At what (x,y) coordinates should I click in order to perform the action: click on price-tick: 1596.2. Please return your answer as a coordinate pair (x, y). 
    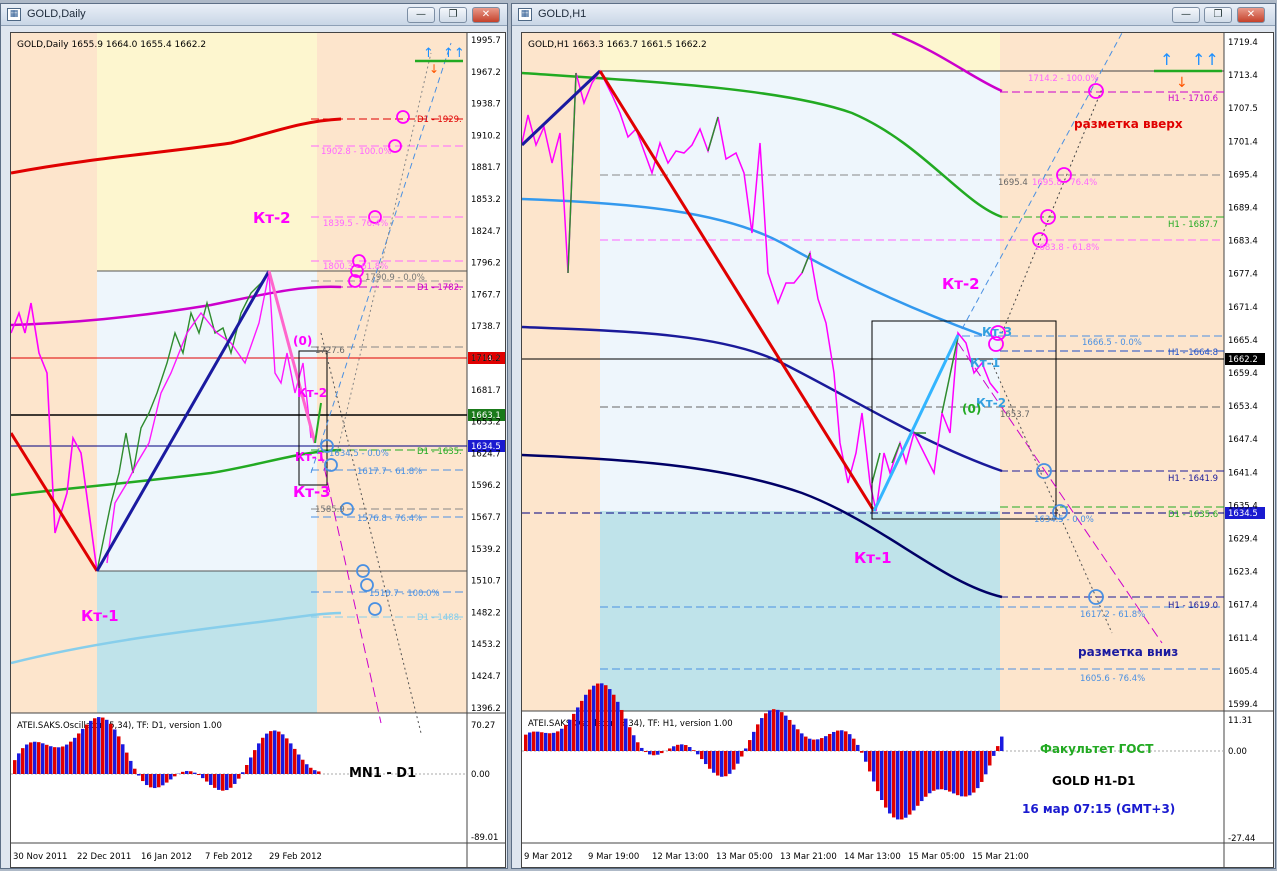
    Looking at the image, I should click on (486, 486).